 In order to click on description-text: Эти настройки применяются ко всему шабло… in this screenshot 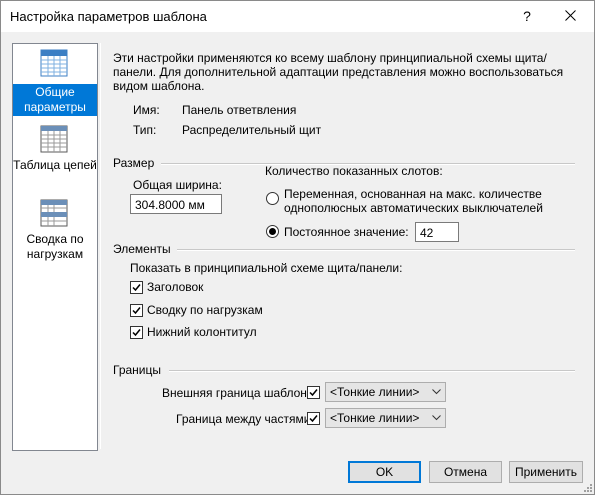, I will do `click(338, 72)`.